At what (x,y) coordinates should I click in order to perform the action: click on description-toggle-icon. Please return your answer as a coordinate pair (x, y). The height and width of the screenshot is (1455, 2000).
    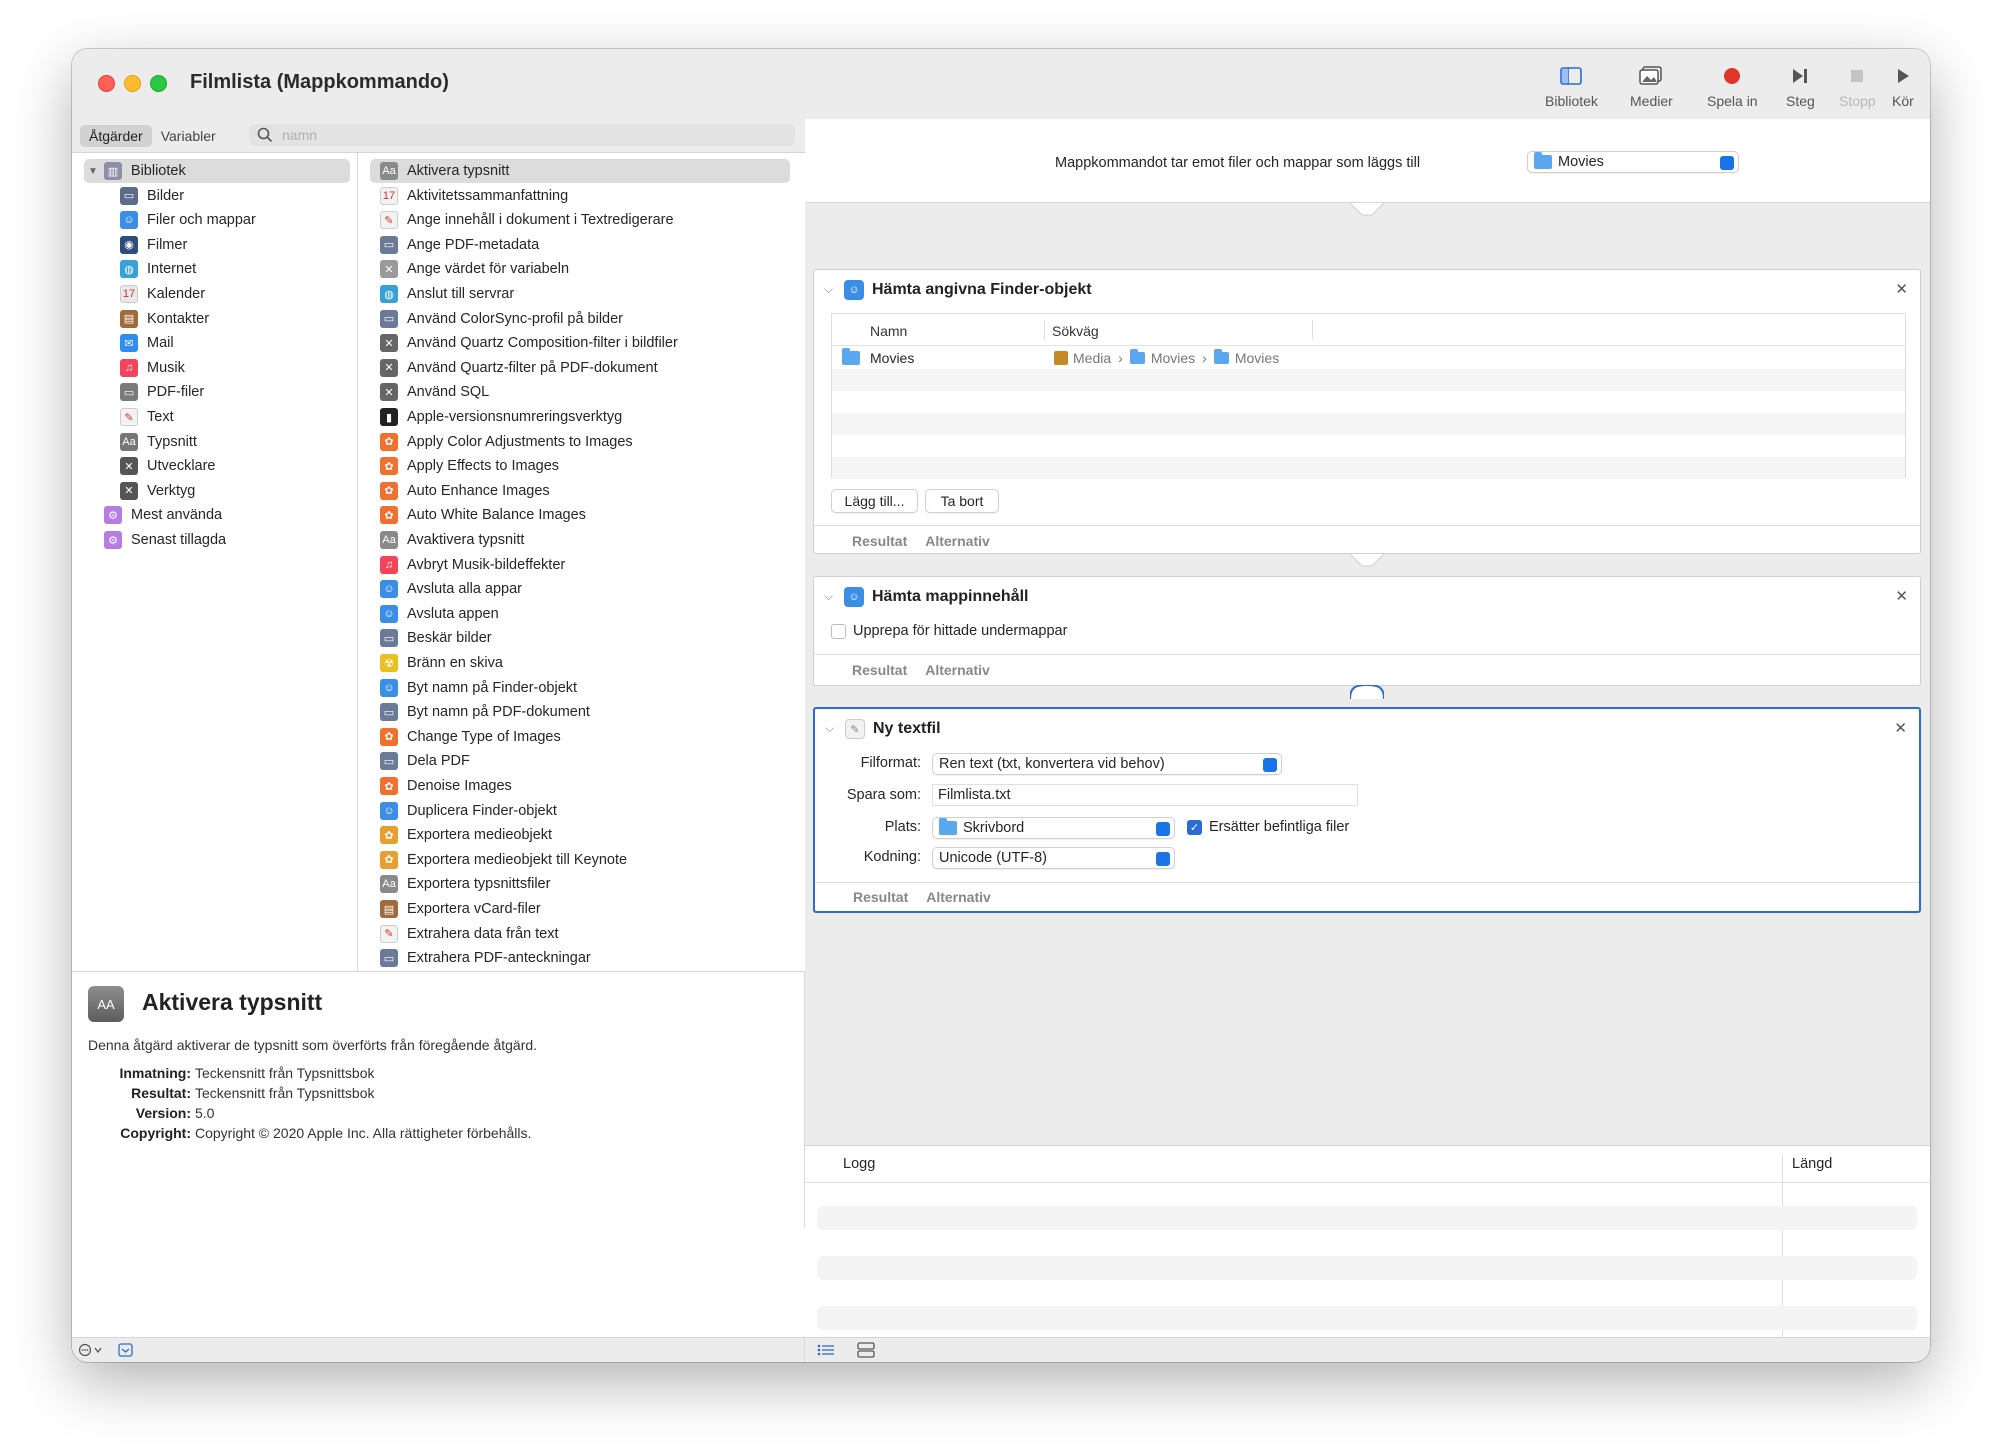
    Looking at the image, I should click on (126, 1350).